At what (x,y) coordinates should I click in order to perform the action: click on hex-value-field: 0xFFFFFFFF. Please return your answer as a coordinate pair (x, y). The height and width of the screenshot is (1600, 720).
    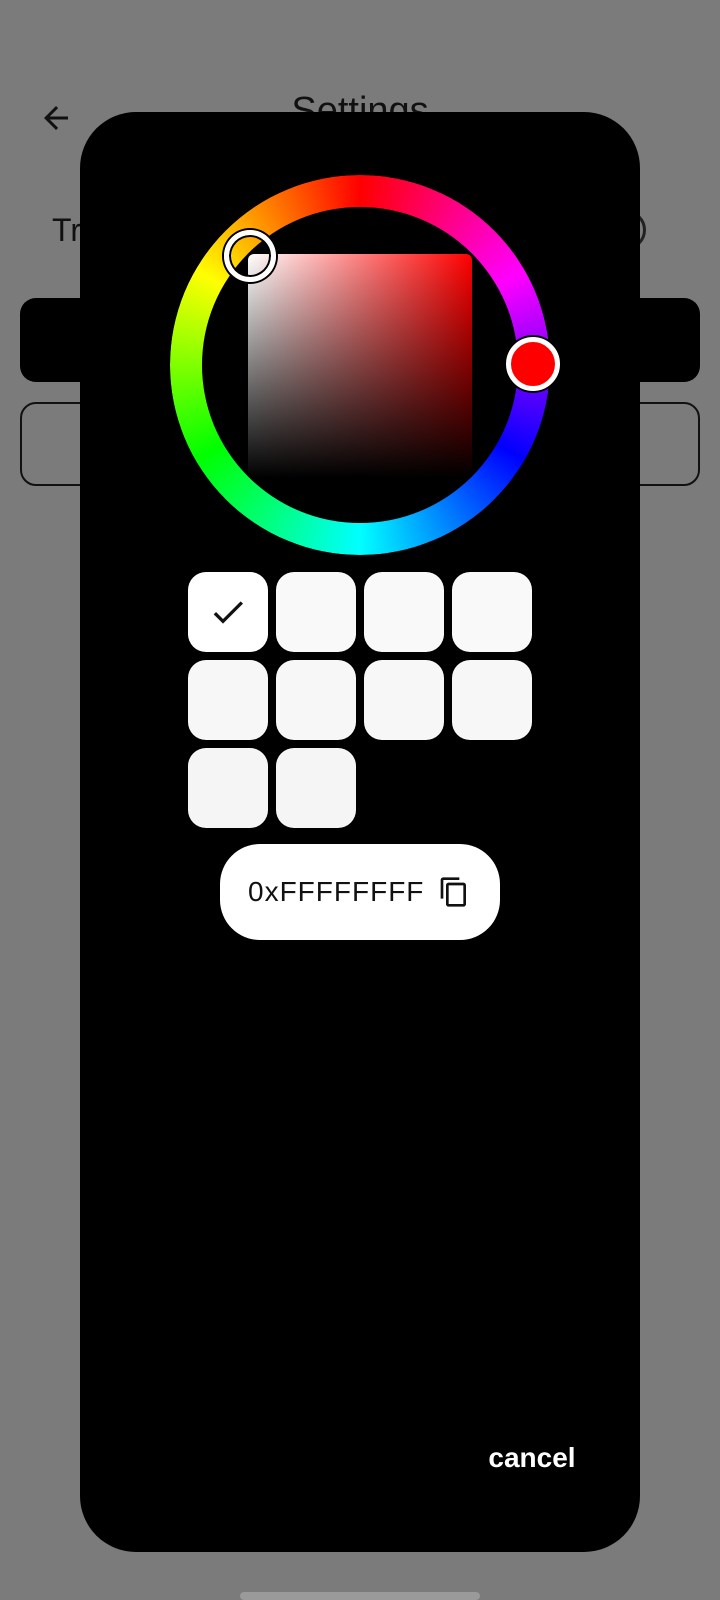
    Looking at the image, I should click on (360, 892).